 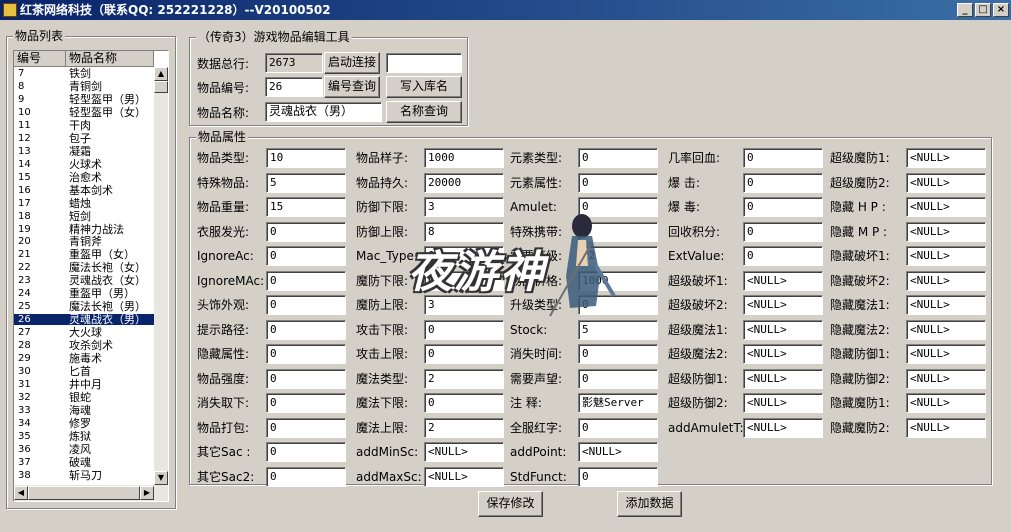 What do you see at coordinates (84, 86) in the screenshot?
I see `list-item: 8 青铜剑` at bounding box center [84, 86].